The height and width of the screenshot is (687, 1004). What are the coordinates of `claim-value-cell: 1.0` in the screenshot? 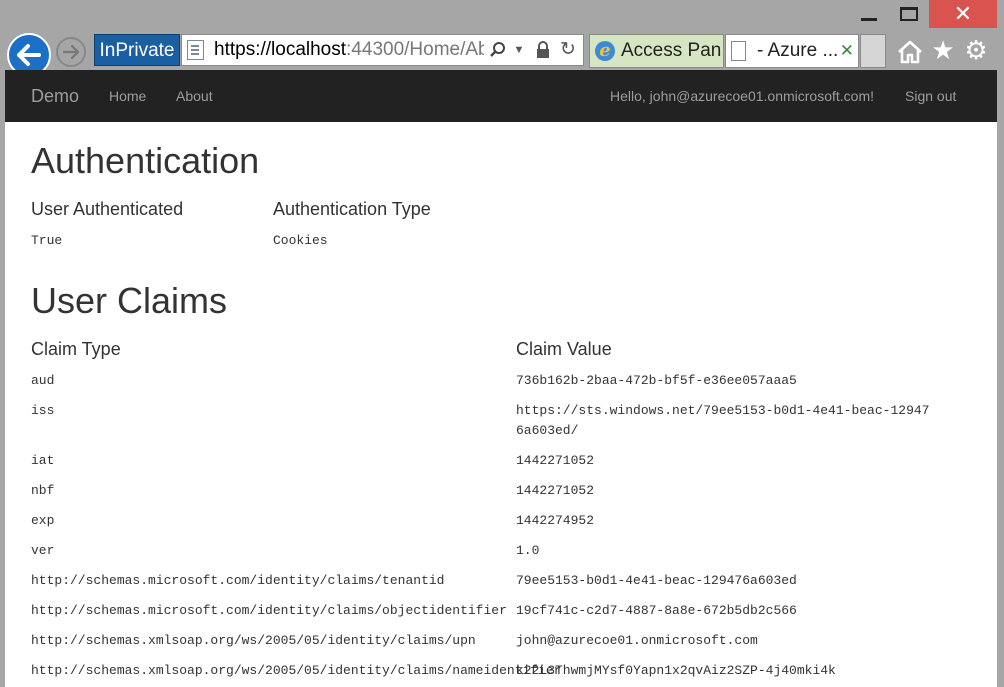 It's located at (528, 550).